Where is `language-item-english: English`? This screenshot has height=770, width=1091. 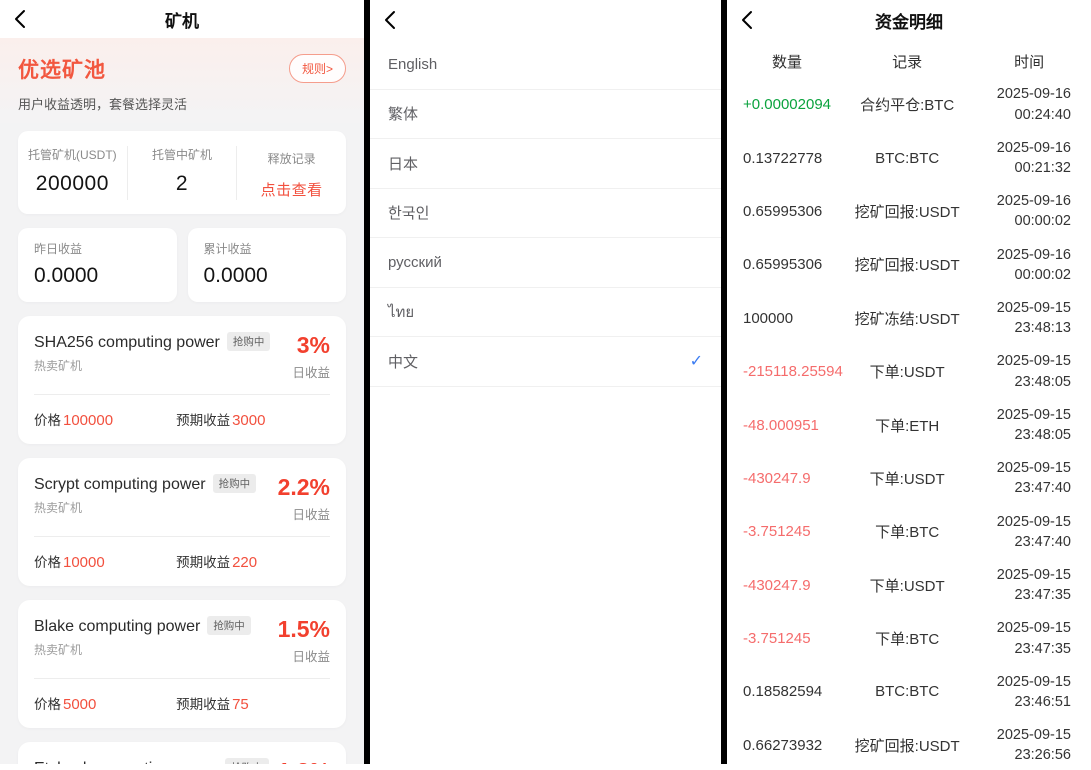 language-item-english: English is located at coordinates (545, 65).